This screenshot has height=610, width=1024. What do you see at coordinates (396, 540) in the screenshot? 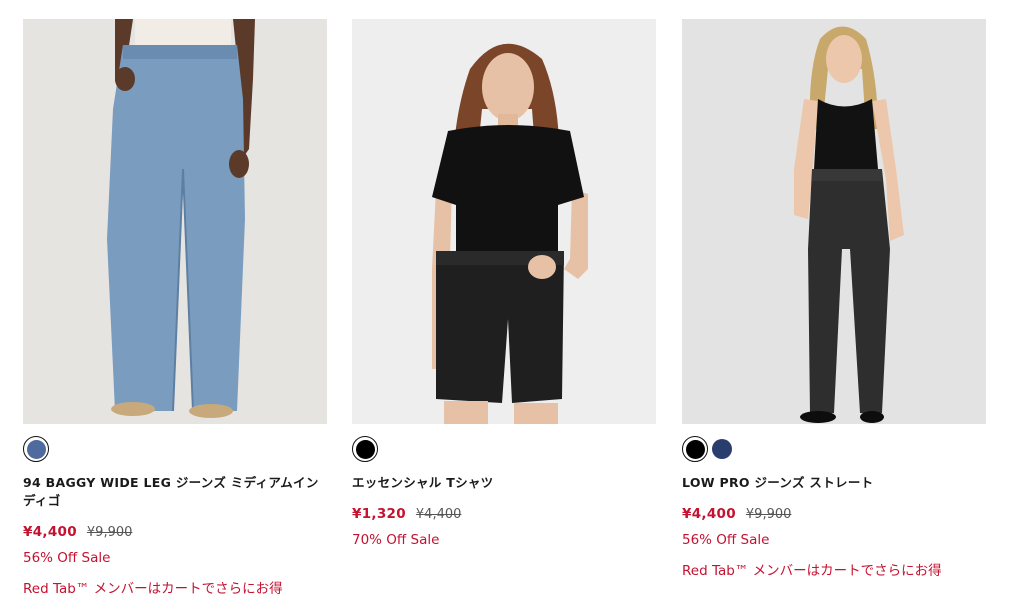
I see `sale-label: 70% Off Sale` at bounding box center [396, 540].